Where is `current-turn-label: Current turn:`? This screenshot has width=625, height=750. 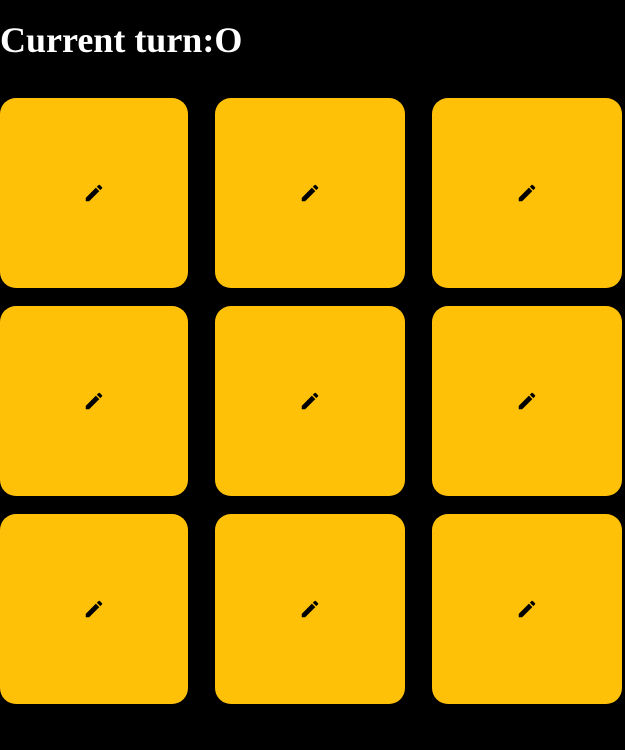
current-turn-label: Current turn: is located at coordinates (107, 40).